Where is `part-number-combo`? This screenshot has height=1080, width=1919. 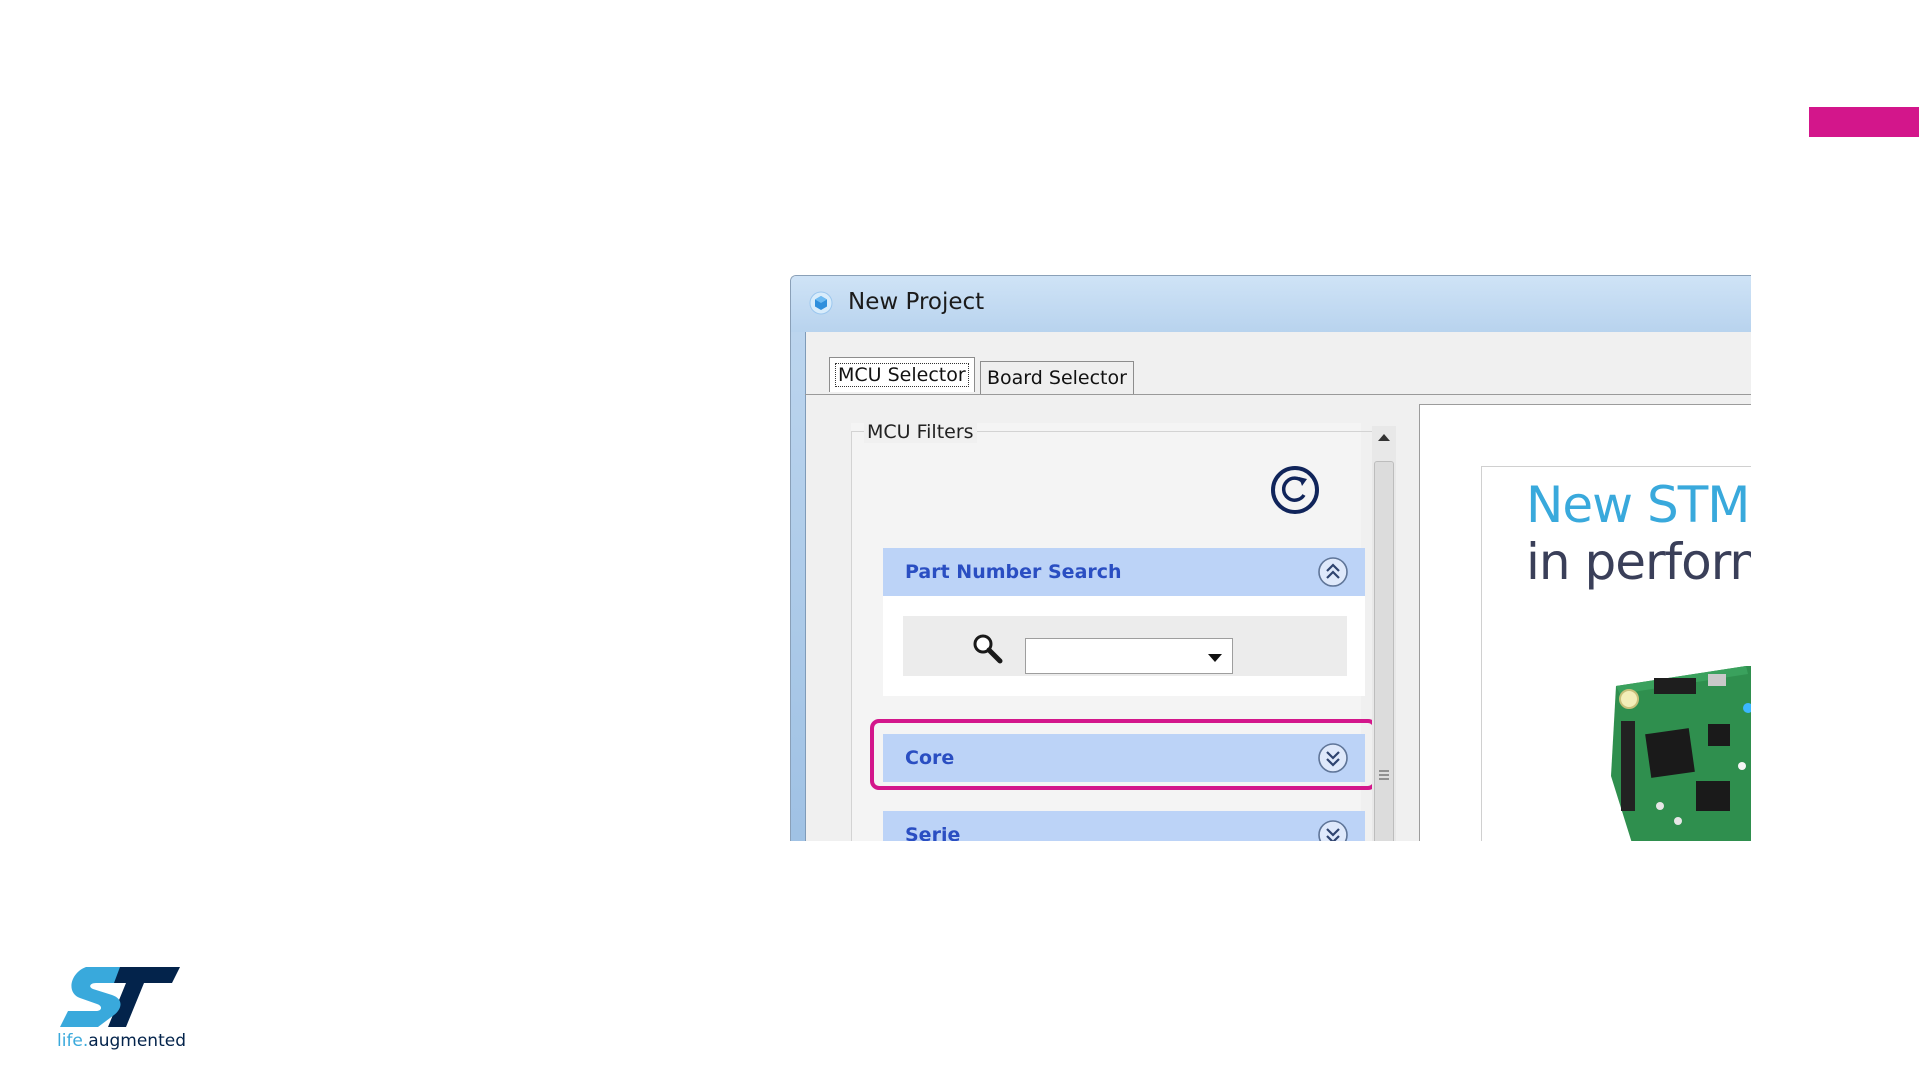 part-number-combo is located at coordinates (1129, 656).